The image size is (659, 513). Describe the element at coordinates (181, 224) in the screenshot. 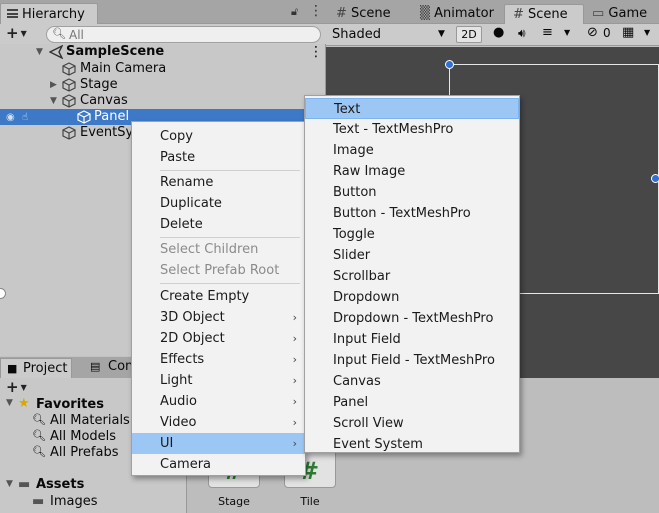

I see `menu-item-label: Delete` at that location.